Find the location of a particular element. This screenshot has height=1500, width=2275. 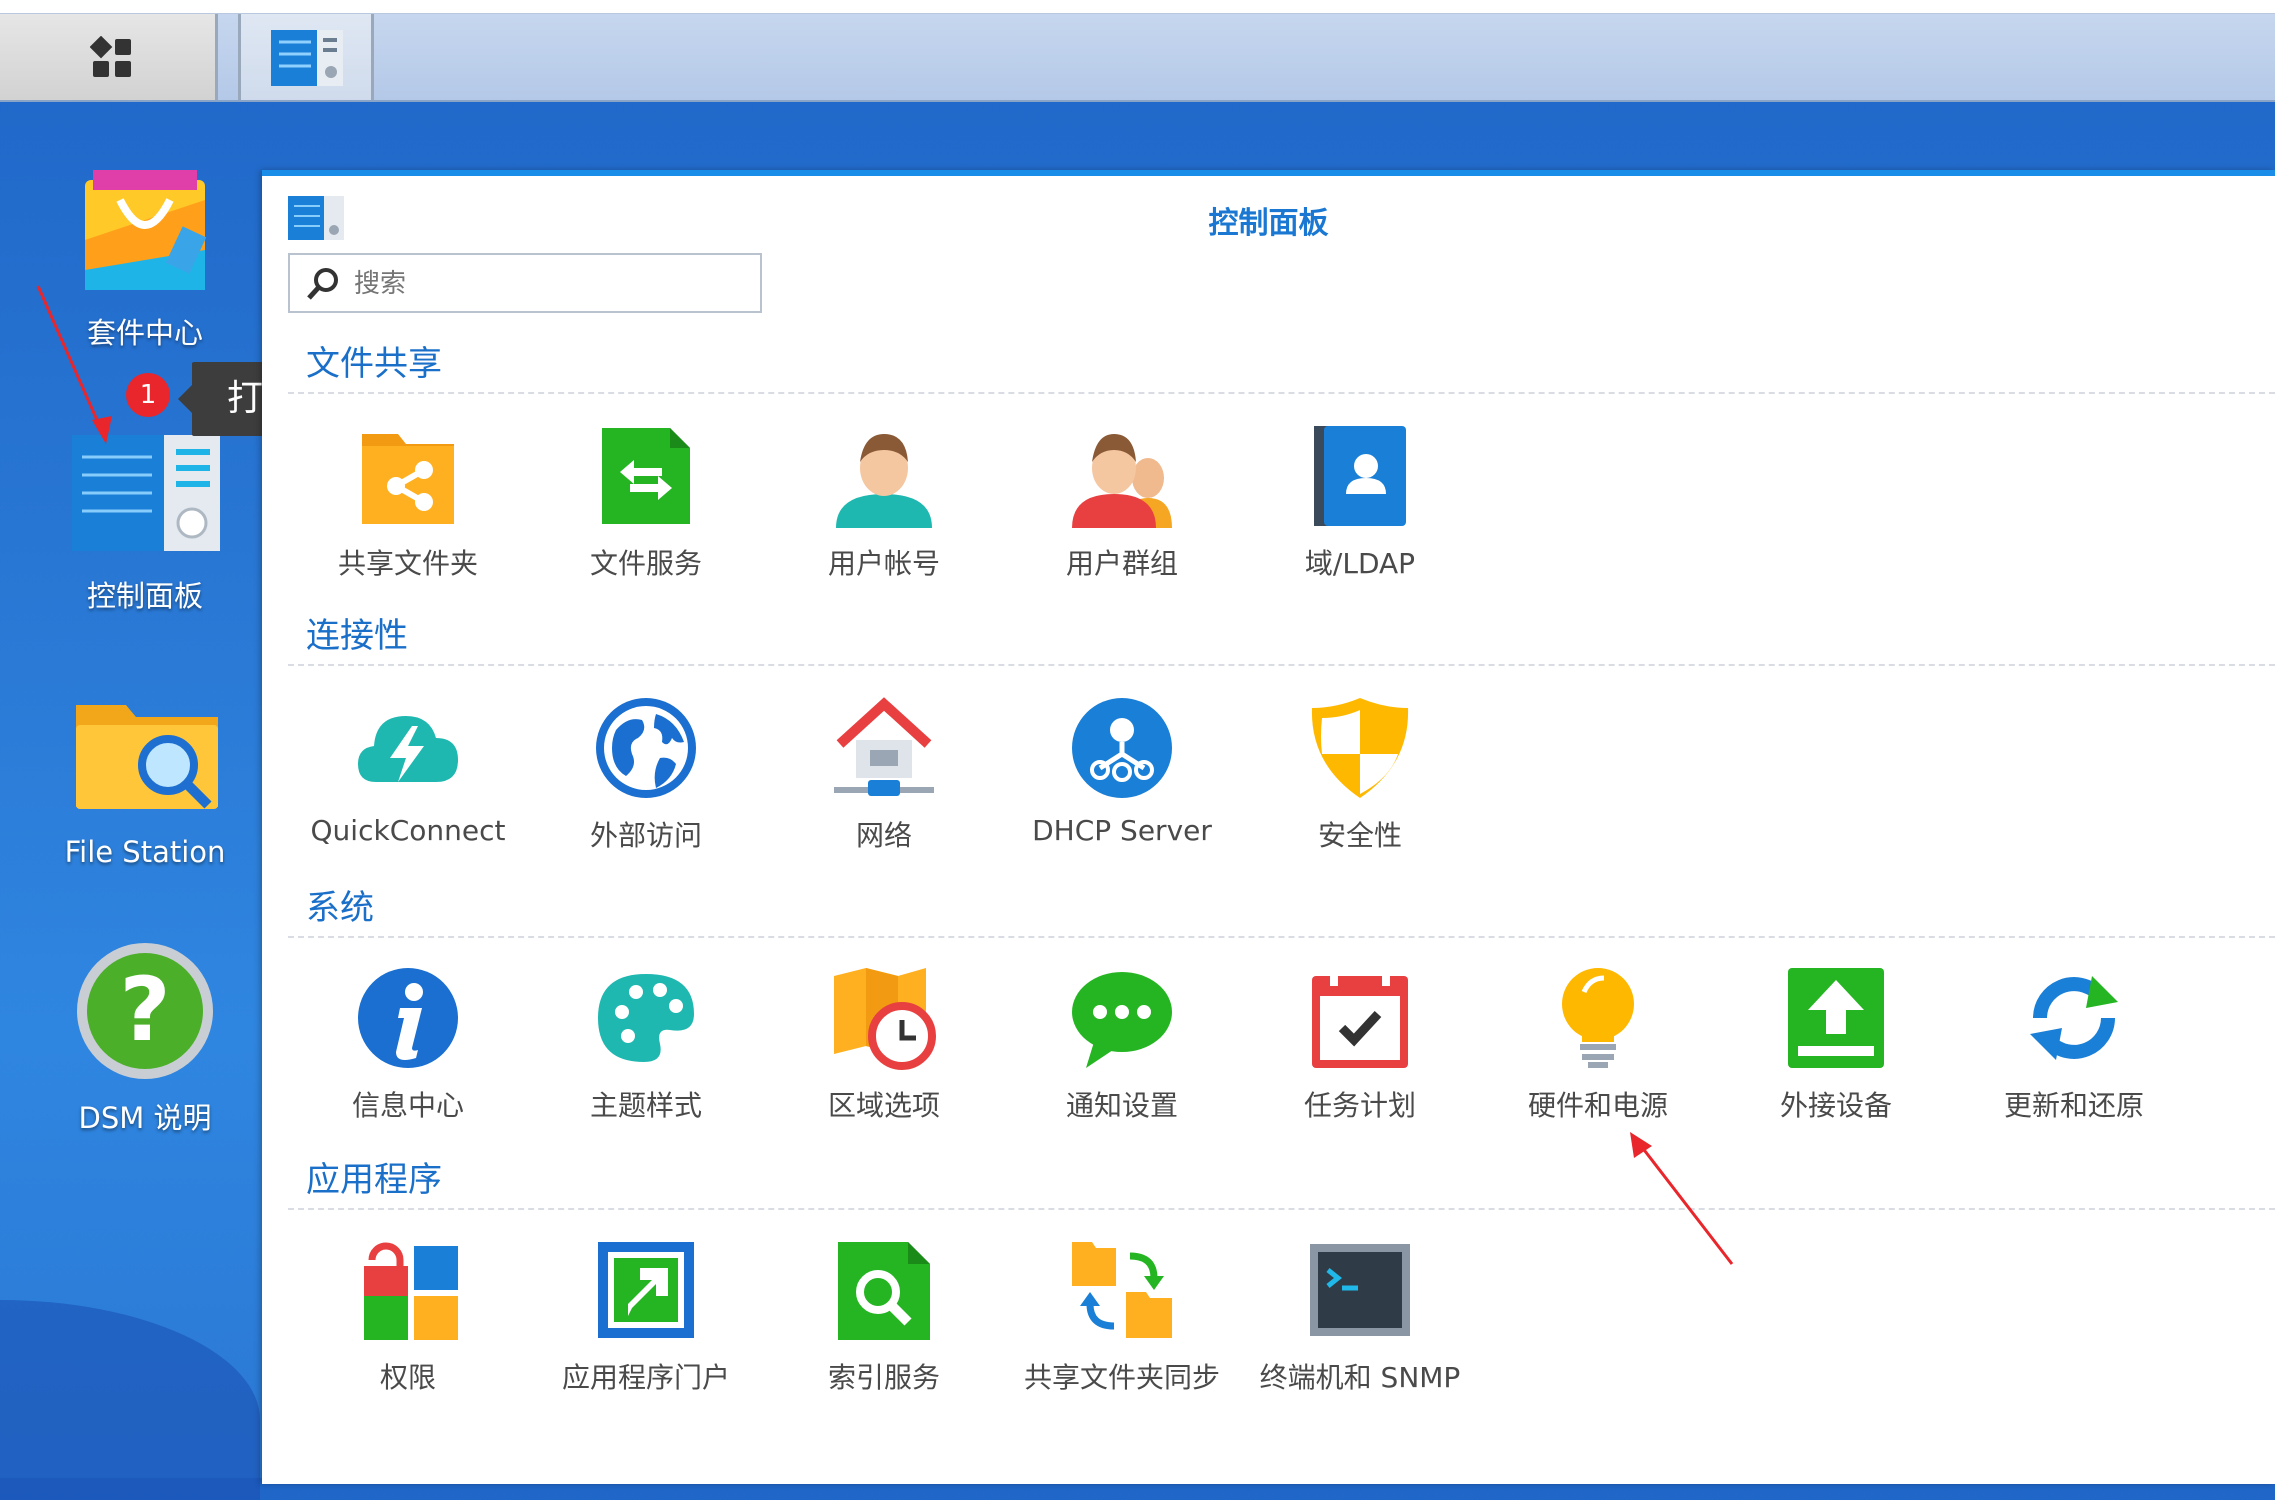

taskbar-control-panel-button is located at coordinates (306, 57).